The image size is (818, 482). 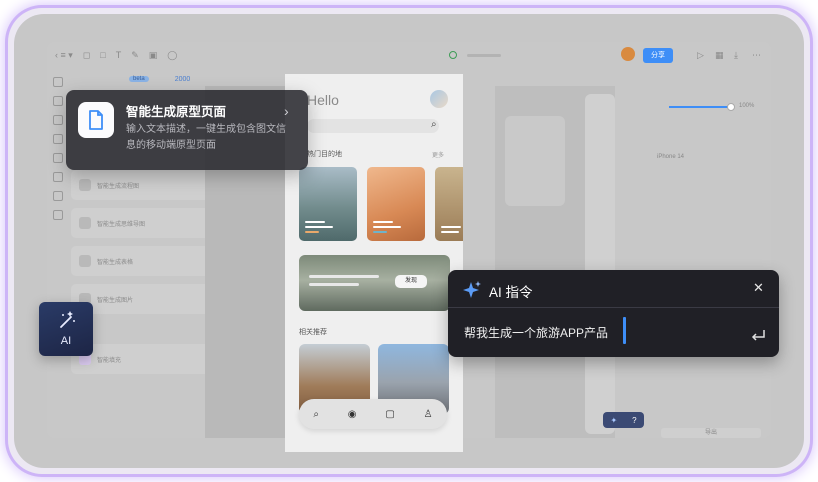 I want to click on comment-tool-icon: ◯, so click(x=172, y=55).